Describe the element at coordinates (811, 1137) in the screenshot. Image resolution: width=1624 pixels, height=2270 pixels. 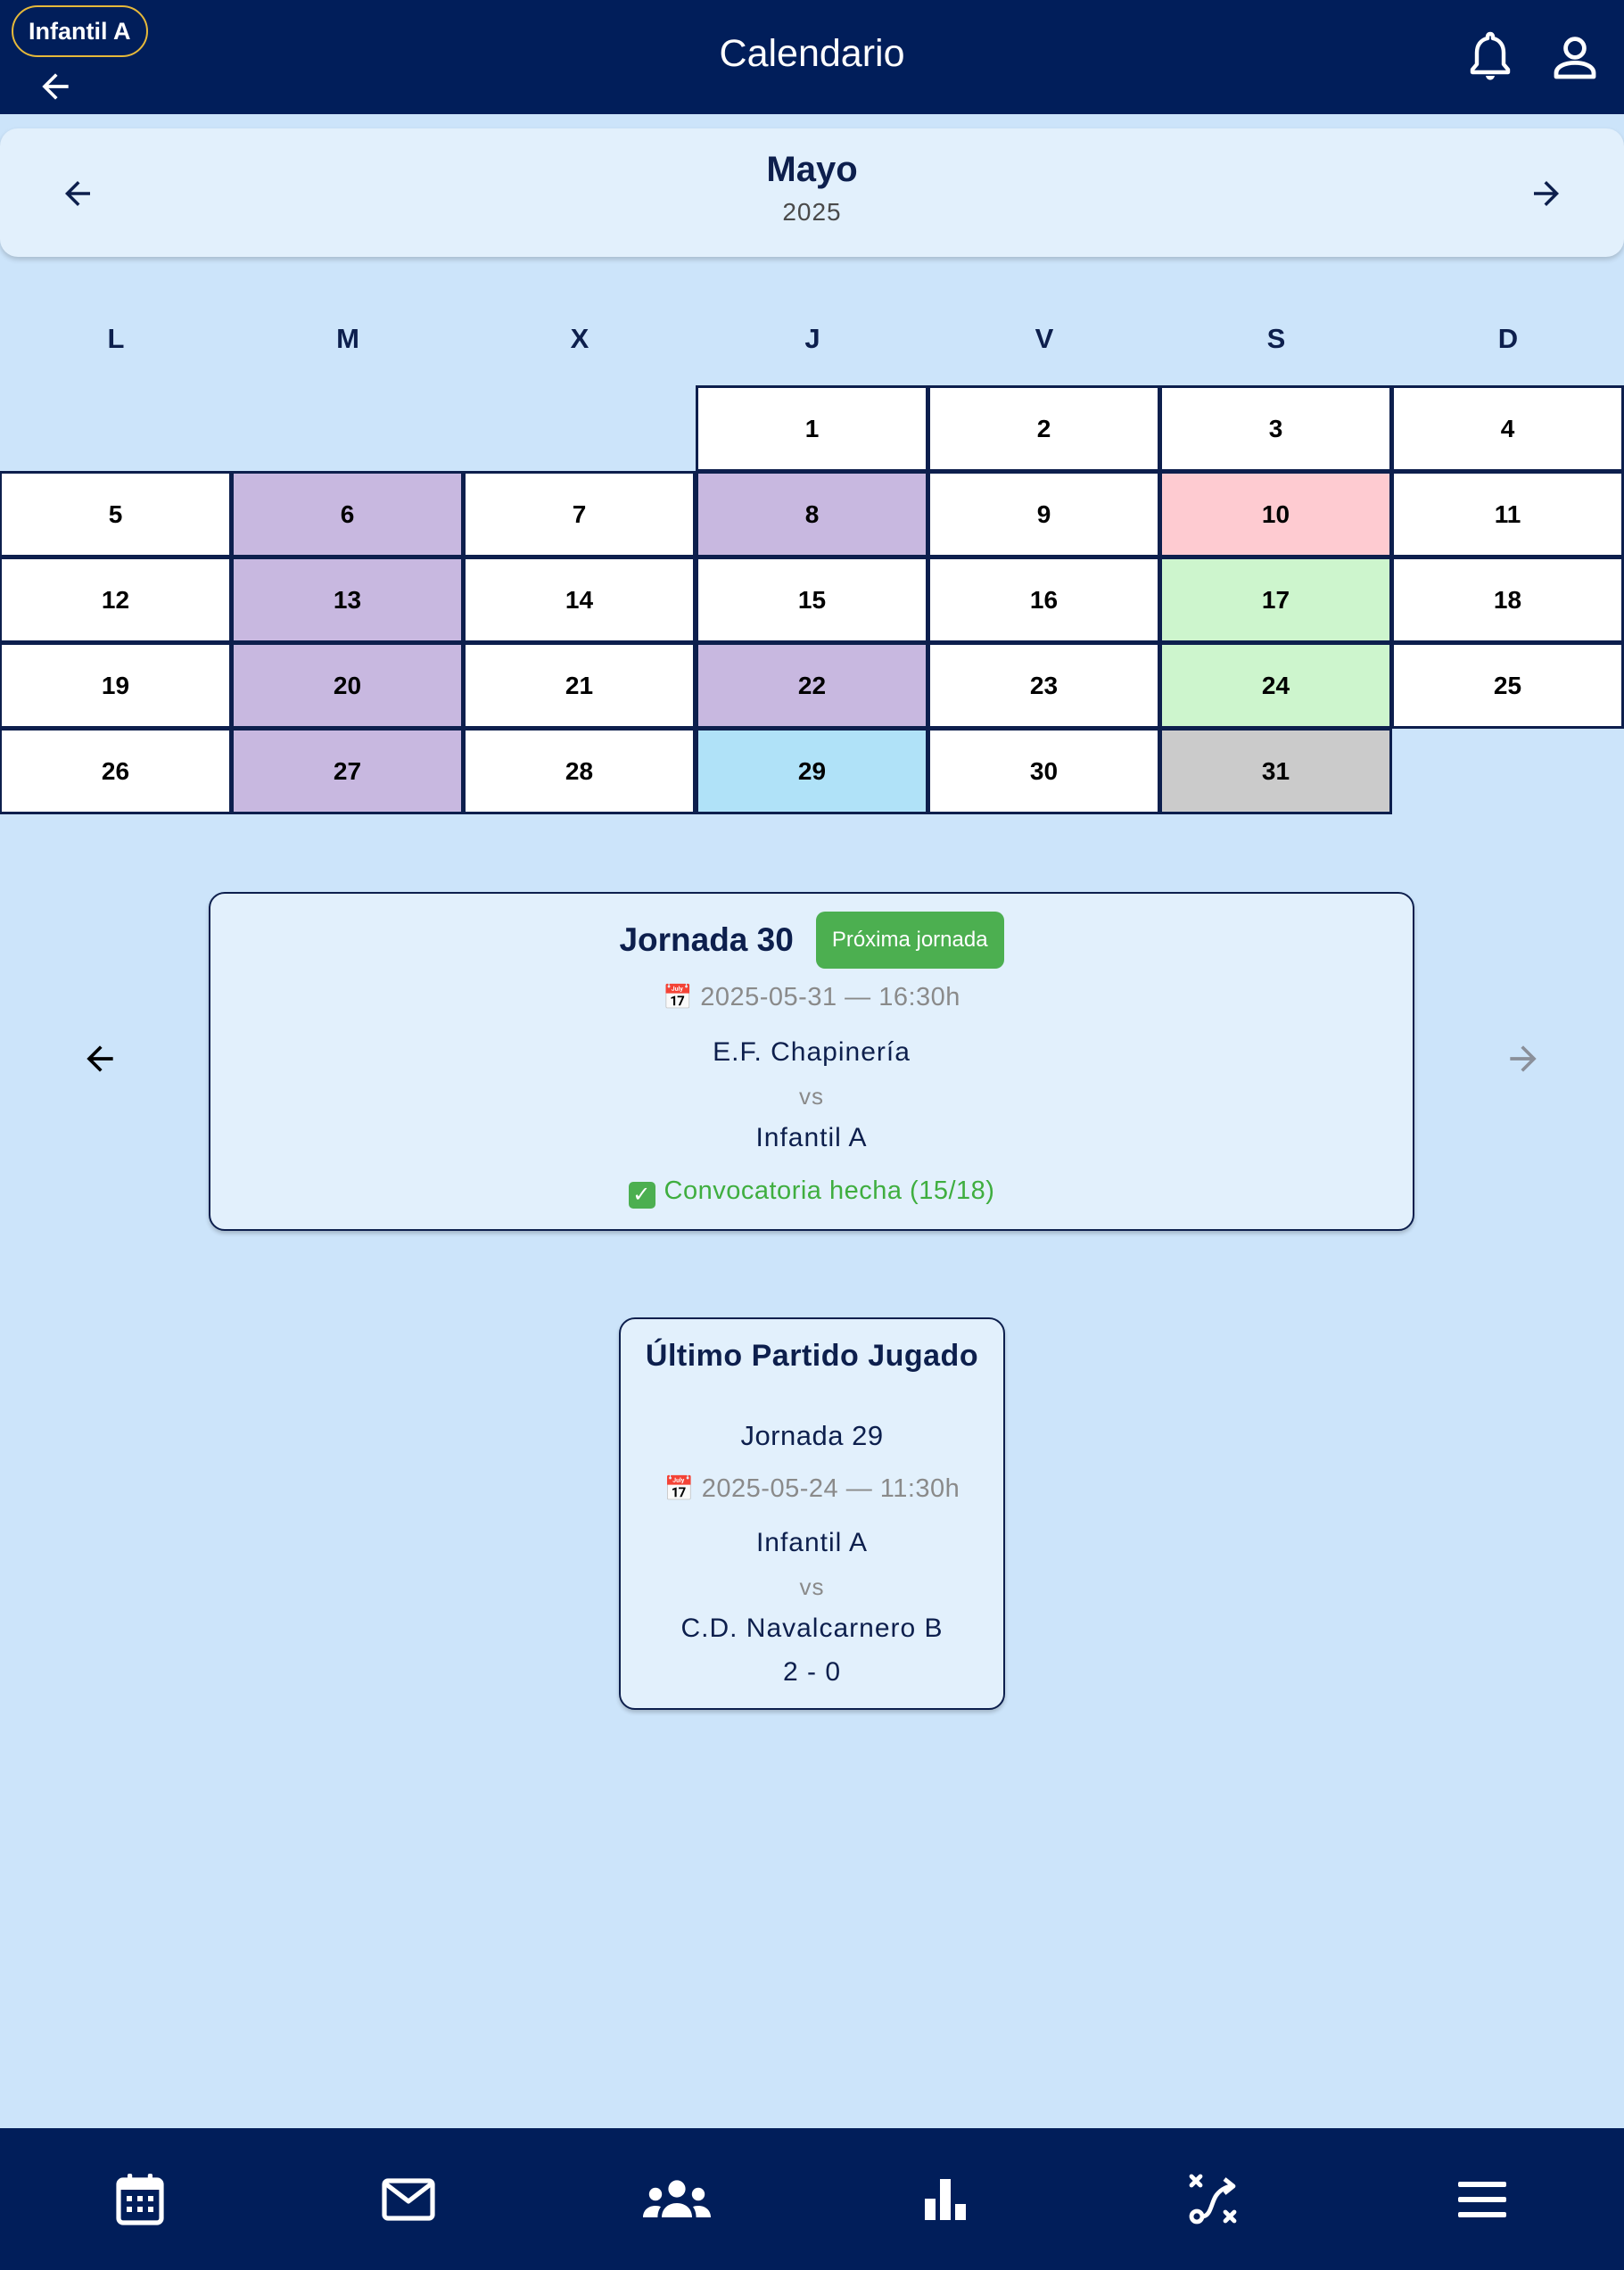
I see `away-team: Infantil A` at that location.